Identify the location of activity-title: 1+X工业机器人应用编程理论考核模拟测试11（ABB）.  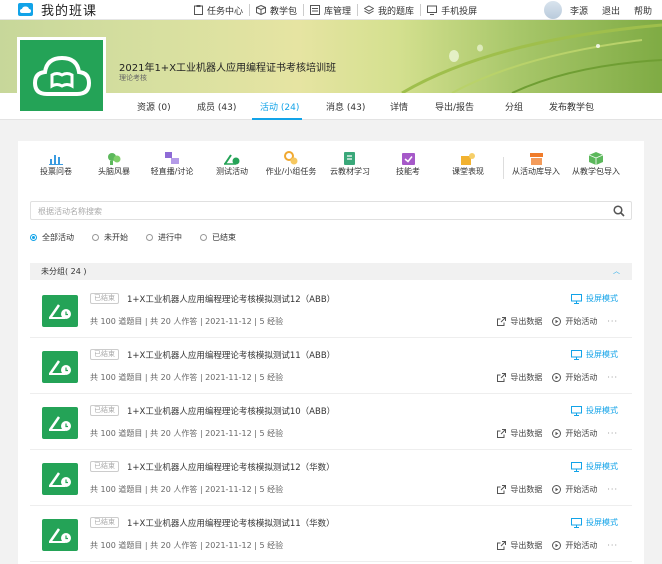
(231, 355).